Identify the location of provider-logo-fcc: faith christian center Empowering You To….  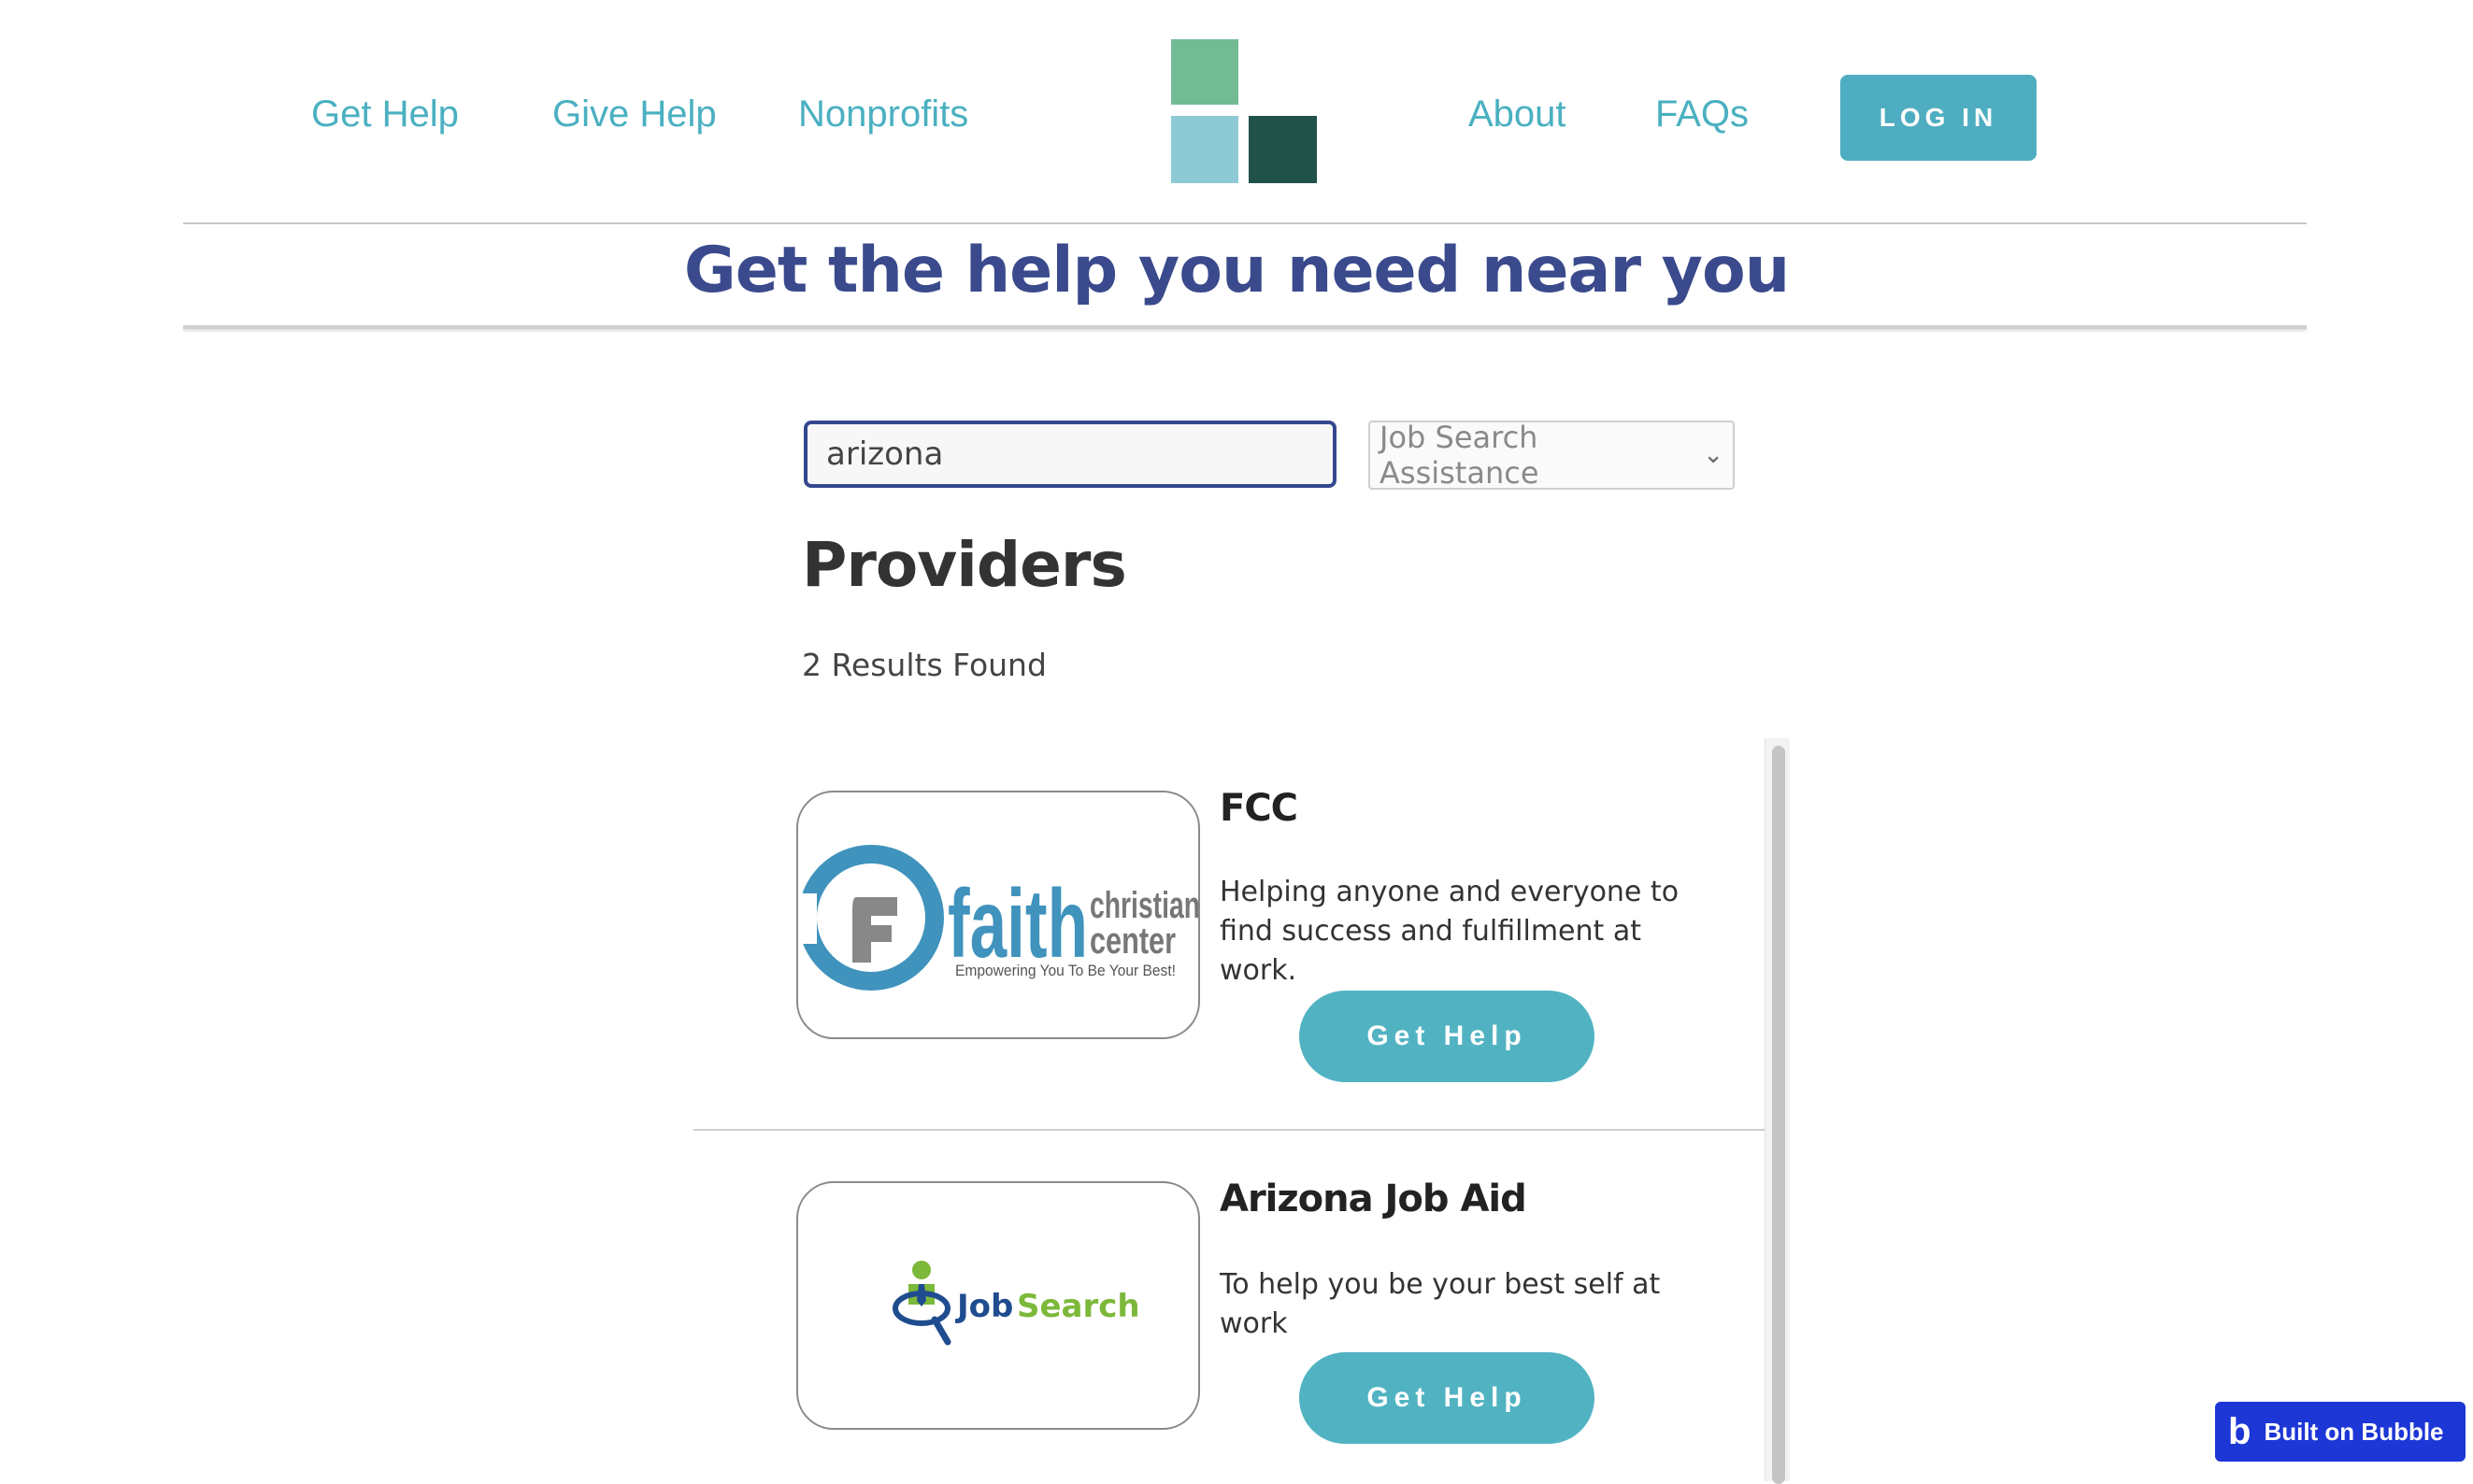
(998, 915).